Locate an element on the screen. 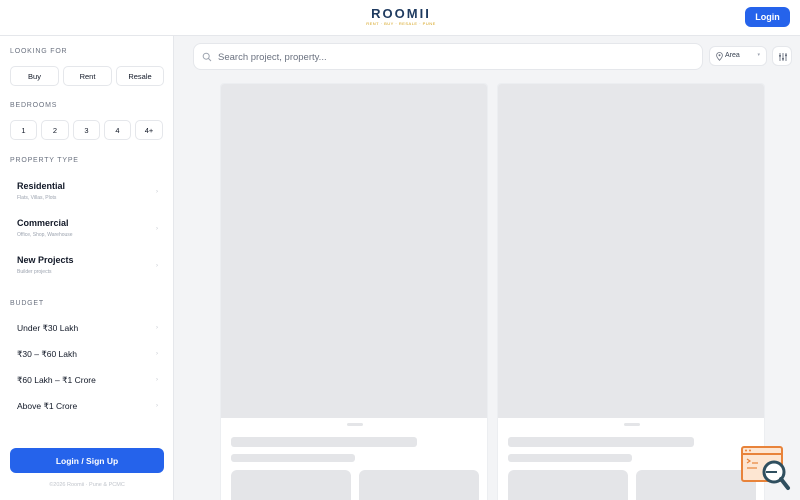 Image resolution: width=800 pixels, height=500 pixels. login-signup-button: Login / Sign Up is located at coordinates (87, 460).